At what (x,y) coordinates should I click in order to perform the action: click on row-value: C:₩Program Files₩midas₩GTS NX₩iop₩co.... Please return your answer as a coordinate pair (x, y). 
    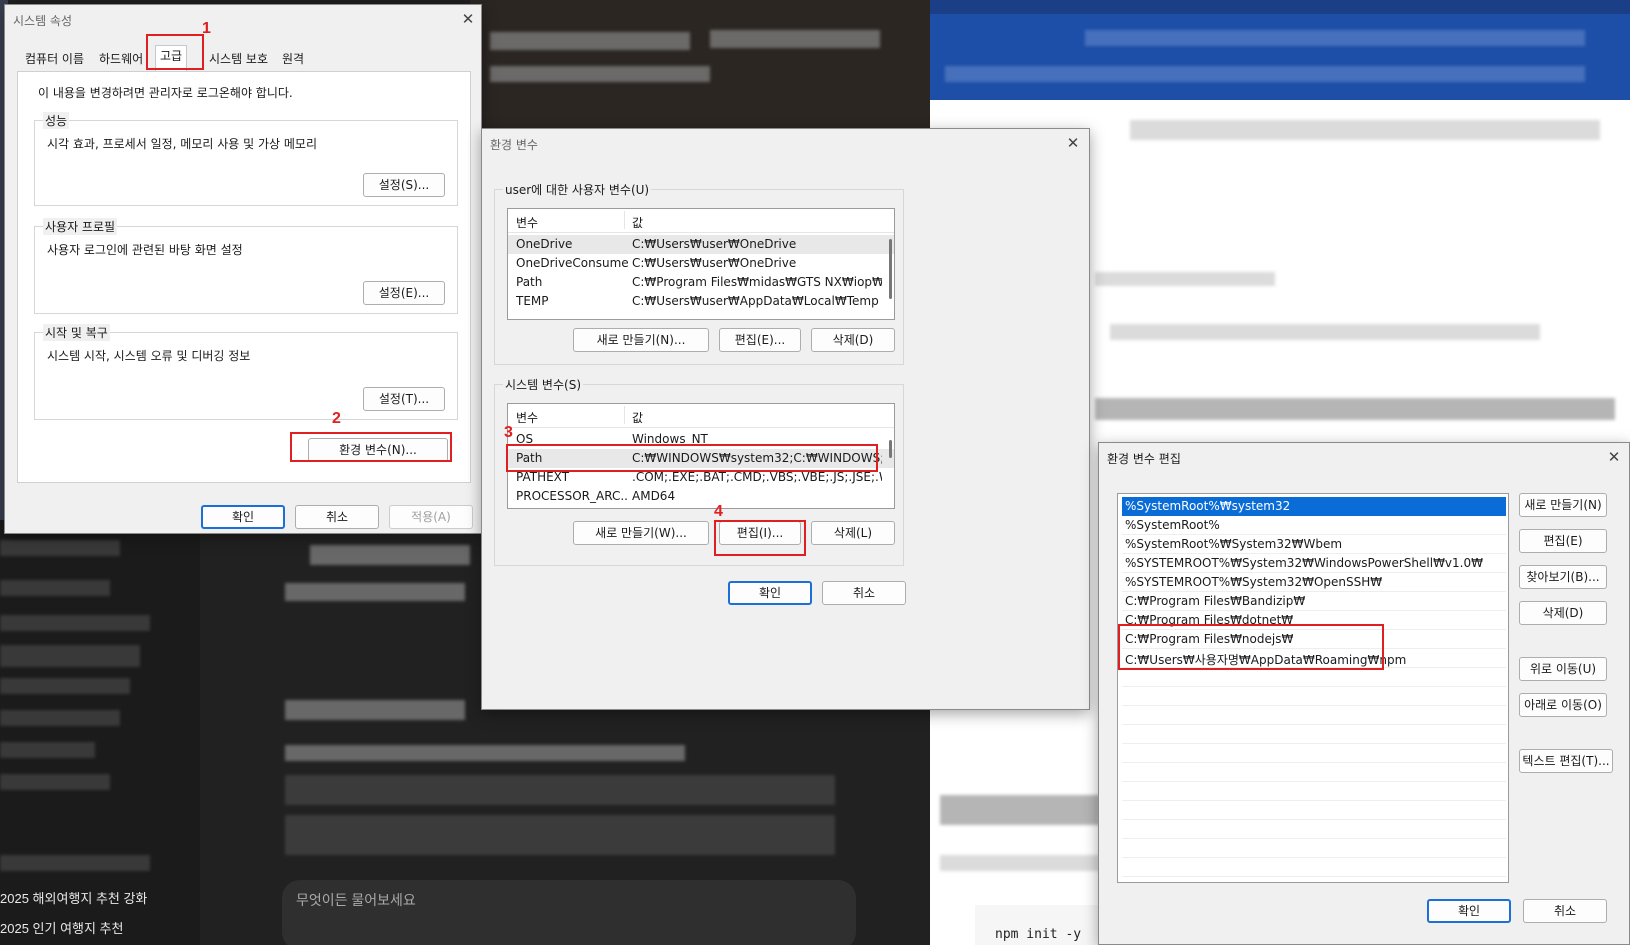
    Looking at the image, I should click on (757, 282).